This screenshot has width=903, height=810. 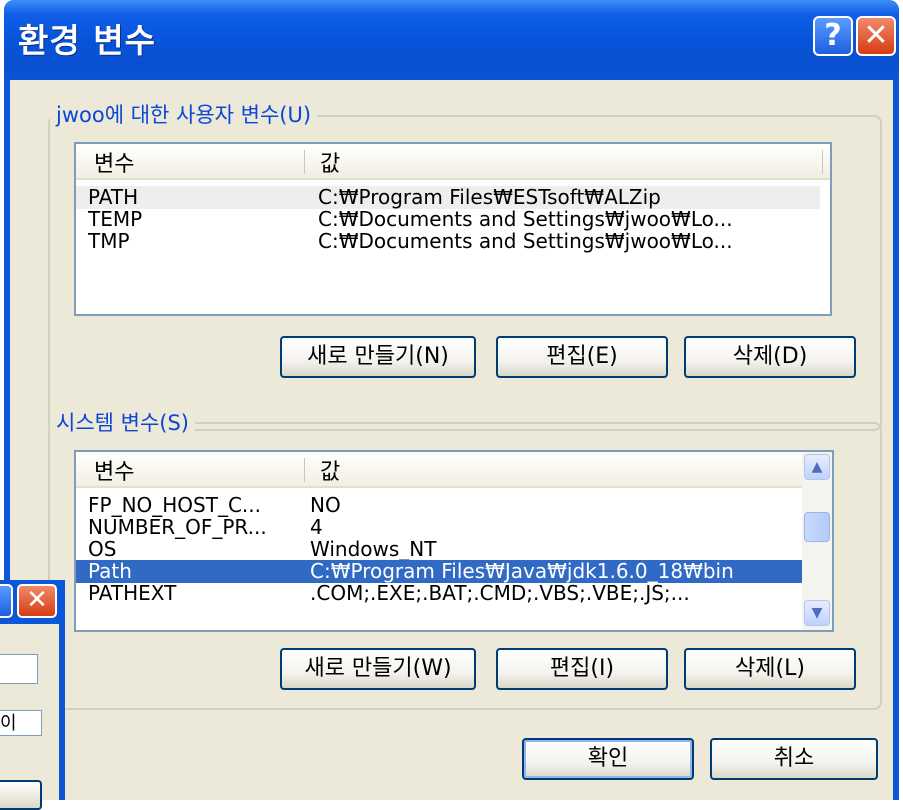 I want to click on background-close-button: ✕, so click(x=37, y=601).